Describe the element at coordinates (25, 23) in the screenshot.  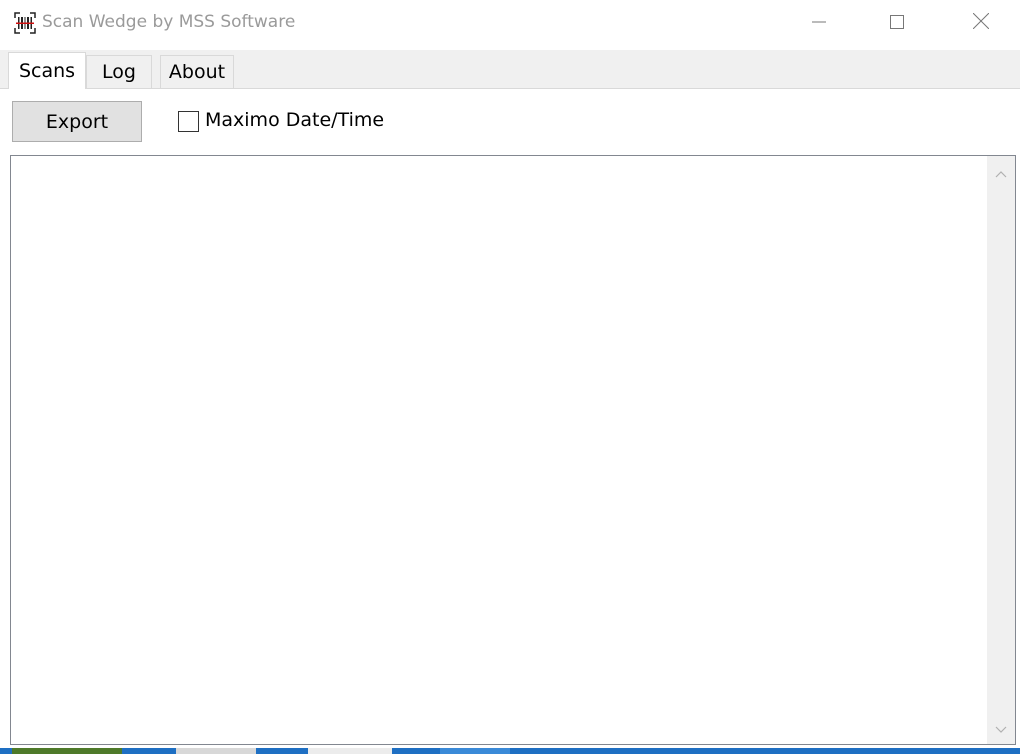
I see `barcode-icon` at that location.